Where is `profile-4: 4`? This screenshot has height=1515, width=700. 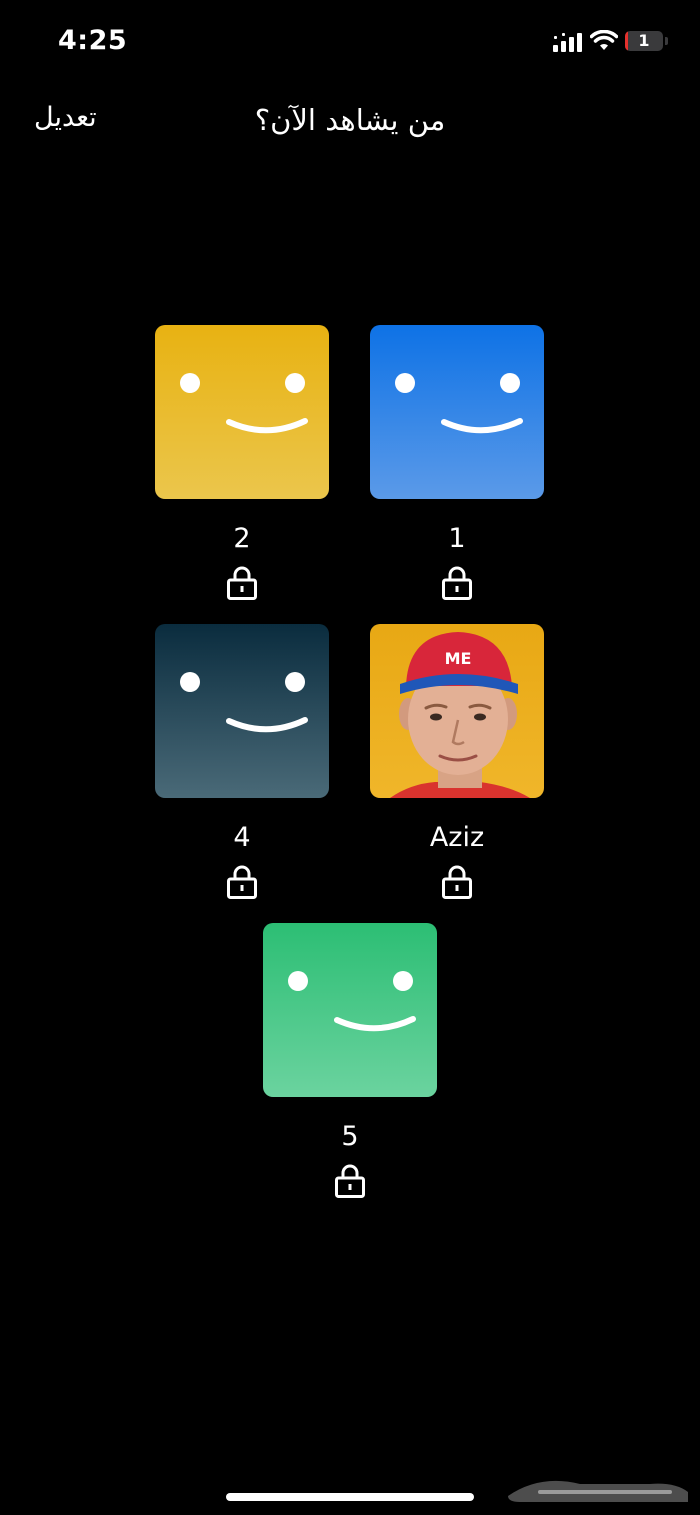
profile-4: 4 is located at coordinates (242, 762).